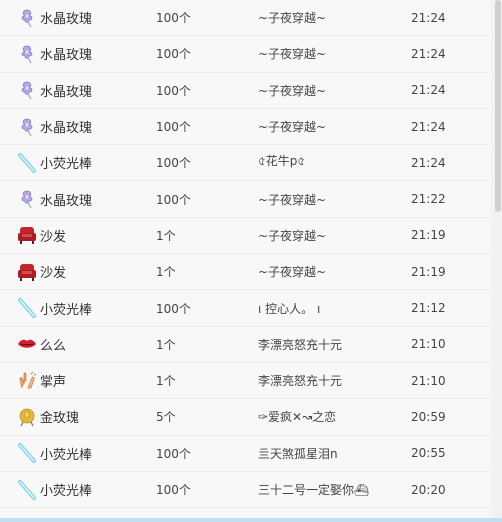 Image resolution: width=502 pixels, height=522 pixels. Describe the element at coordinates (428, 199) in the screenshot. I see `gift-time: 21:22` at that location.